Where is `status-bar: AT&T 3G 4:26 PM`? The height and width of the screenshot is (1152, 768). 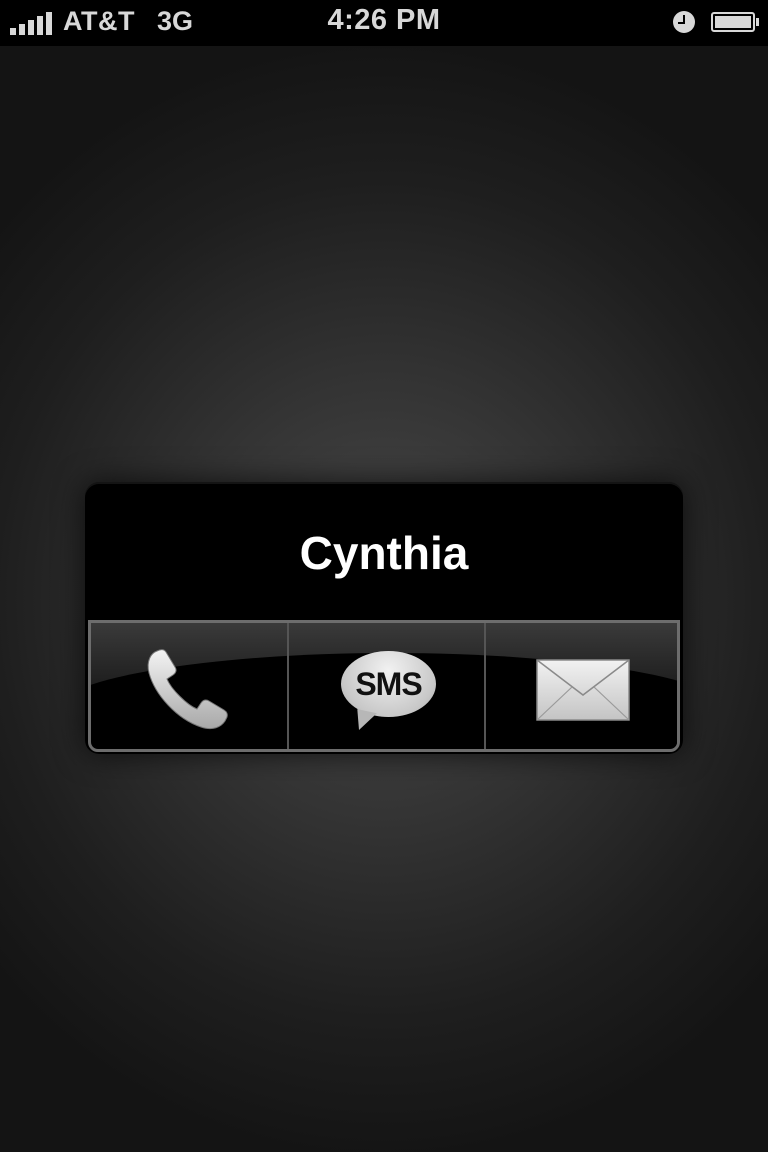
status-bar: AT&T 3G 4:26 PM is located at coordinates (384, 23).